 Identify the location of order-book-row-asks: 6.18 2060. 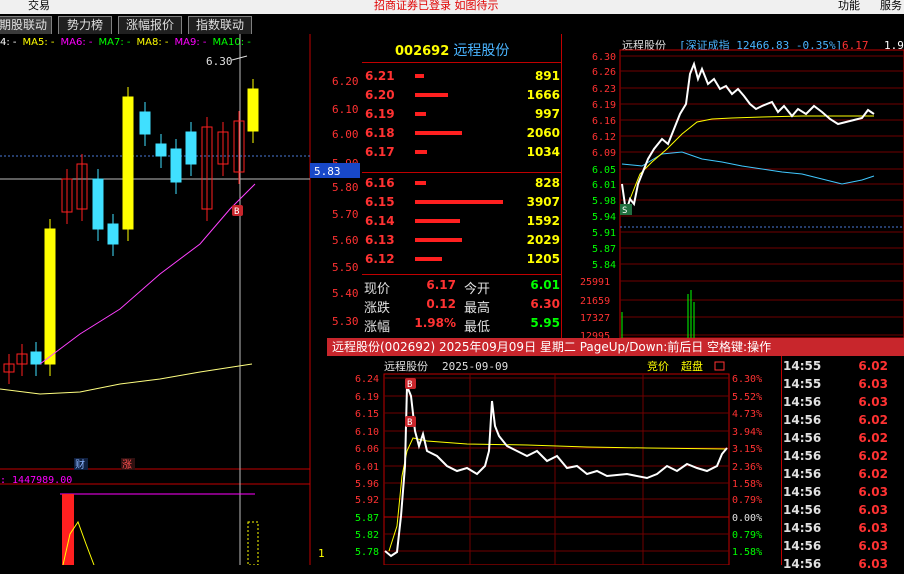
(461, 133).